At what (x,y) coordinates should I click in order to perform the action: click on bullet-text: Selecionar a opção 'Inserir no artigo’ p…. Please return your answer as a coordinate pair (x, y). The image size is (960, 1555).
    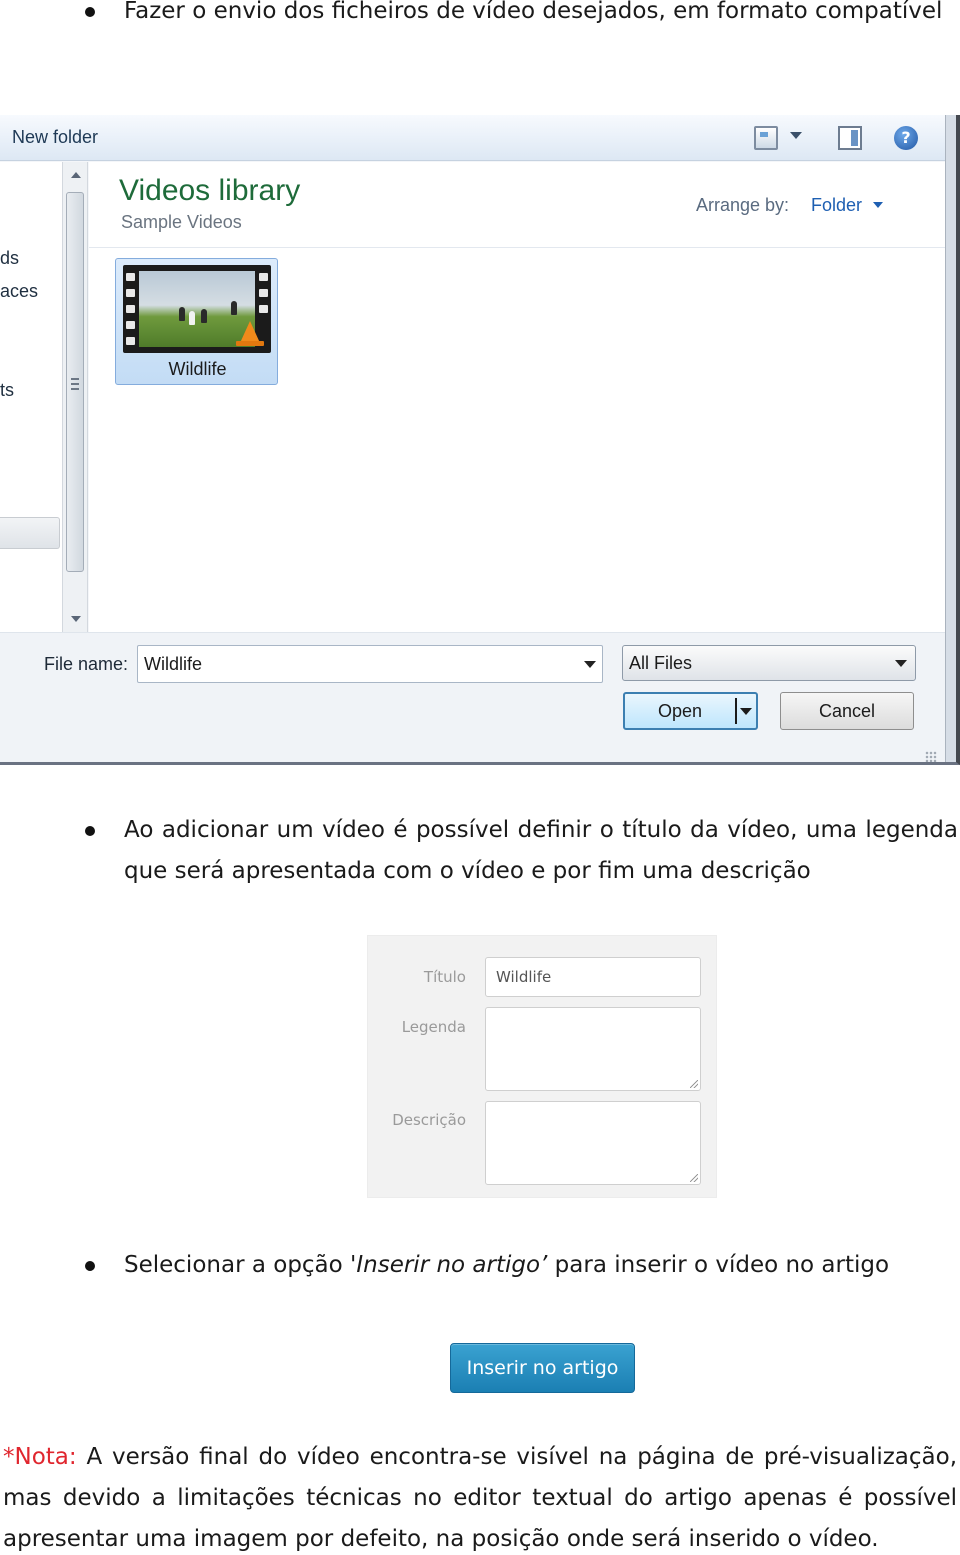
    Looking at the image, I should click on (541, 1265).